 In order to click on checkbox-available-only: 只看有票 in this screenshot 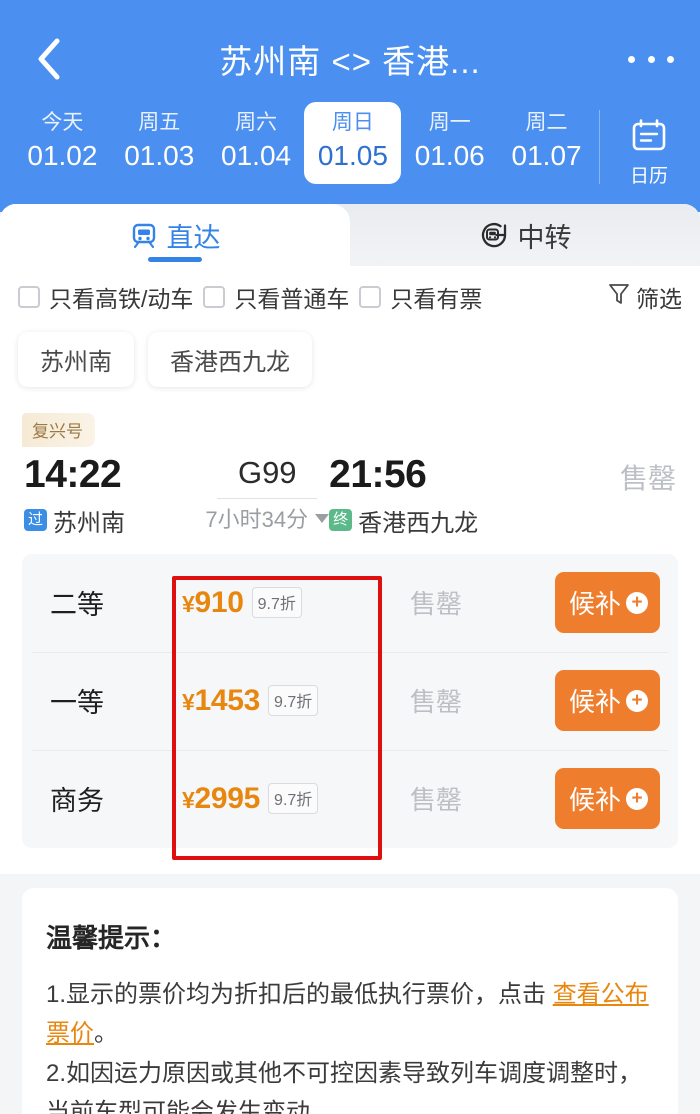, I will do `click(420, 297)`.